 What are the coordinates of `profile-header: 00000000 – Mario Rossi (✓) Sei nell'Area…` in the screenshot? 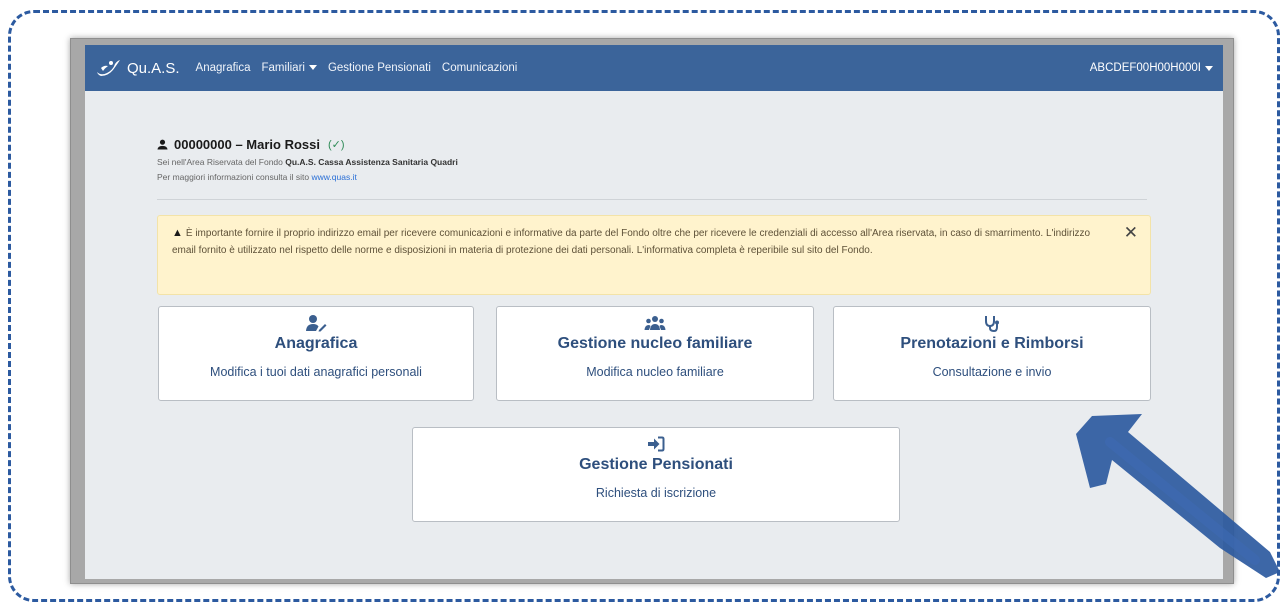 It's located at (307, 159).